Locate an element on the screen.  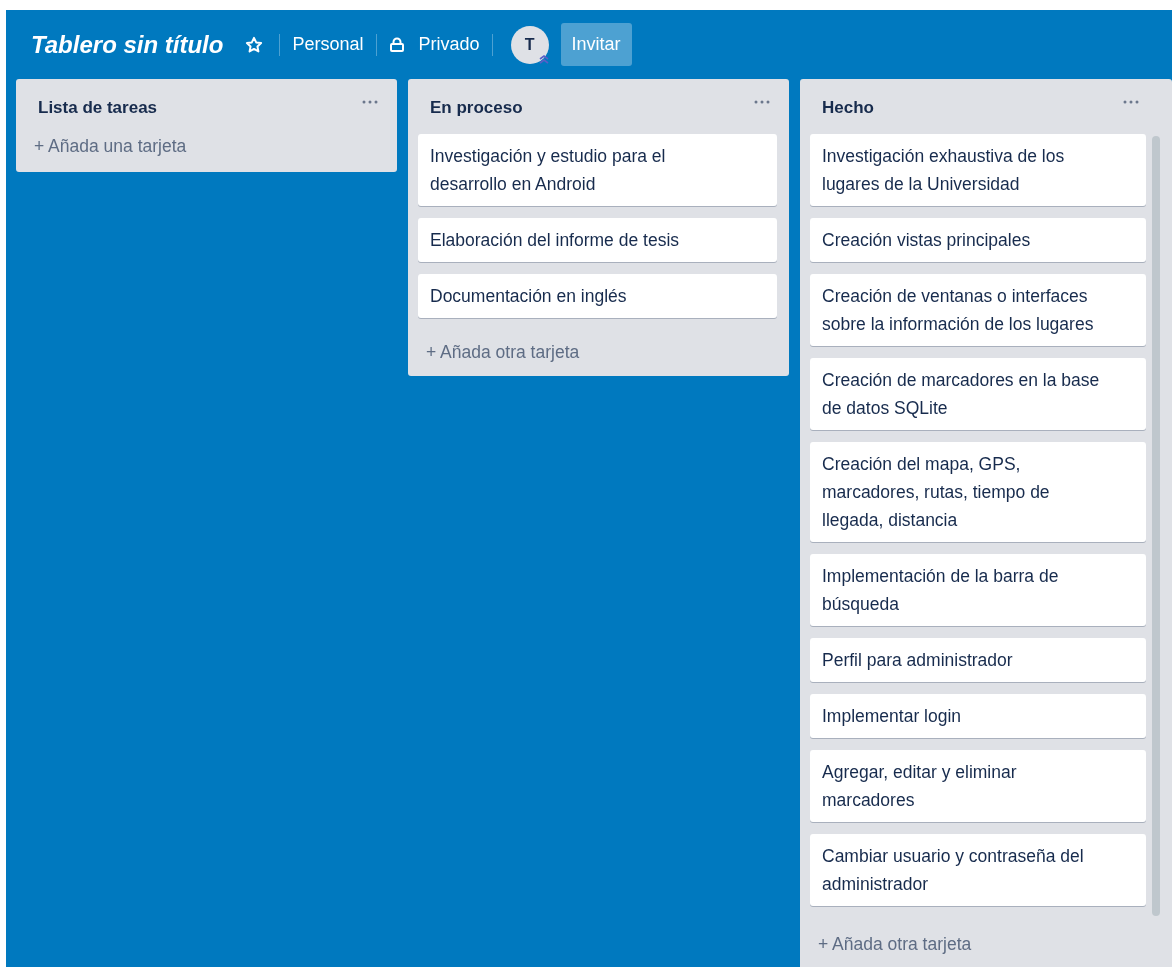
task-card: Cambiar usuario y contraseña del administrador is located at coordinates (978, 870).